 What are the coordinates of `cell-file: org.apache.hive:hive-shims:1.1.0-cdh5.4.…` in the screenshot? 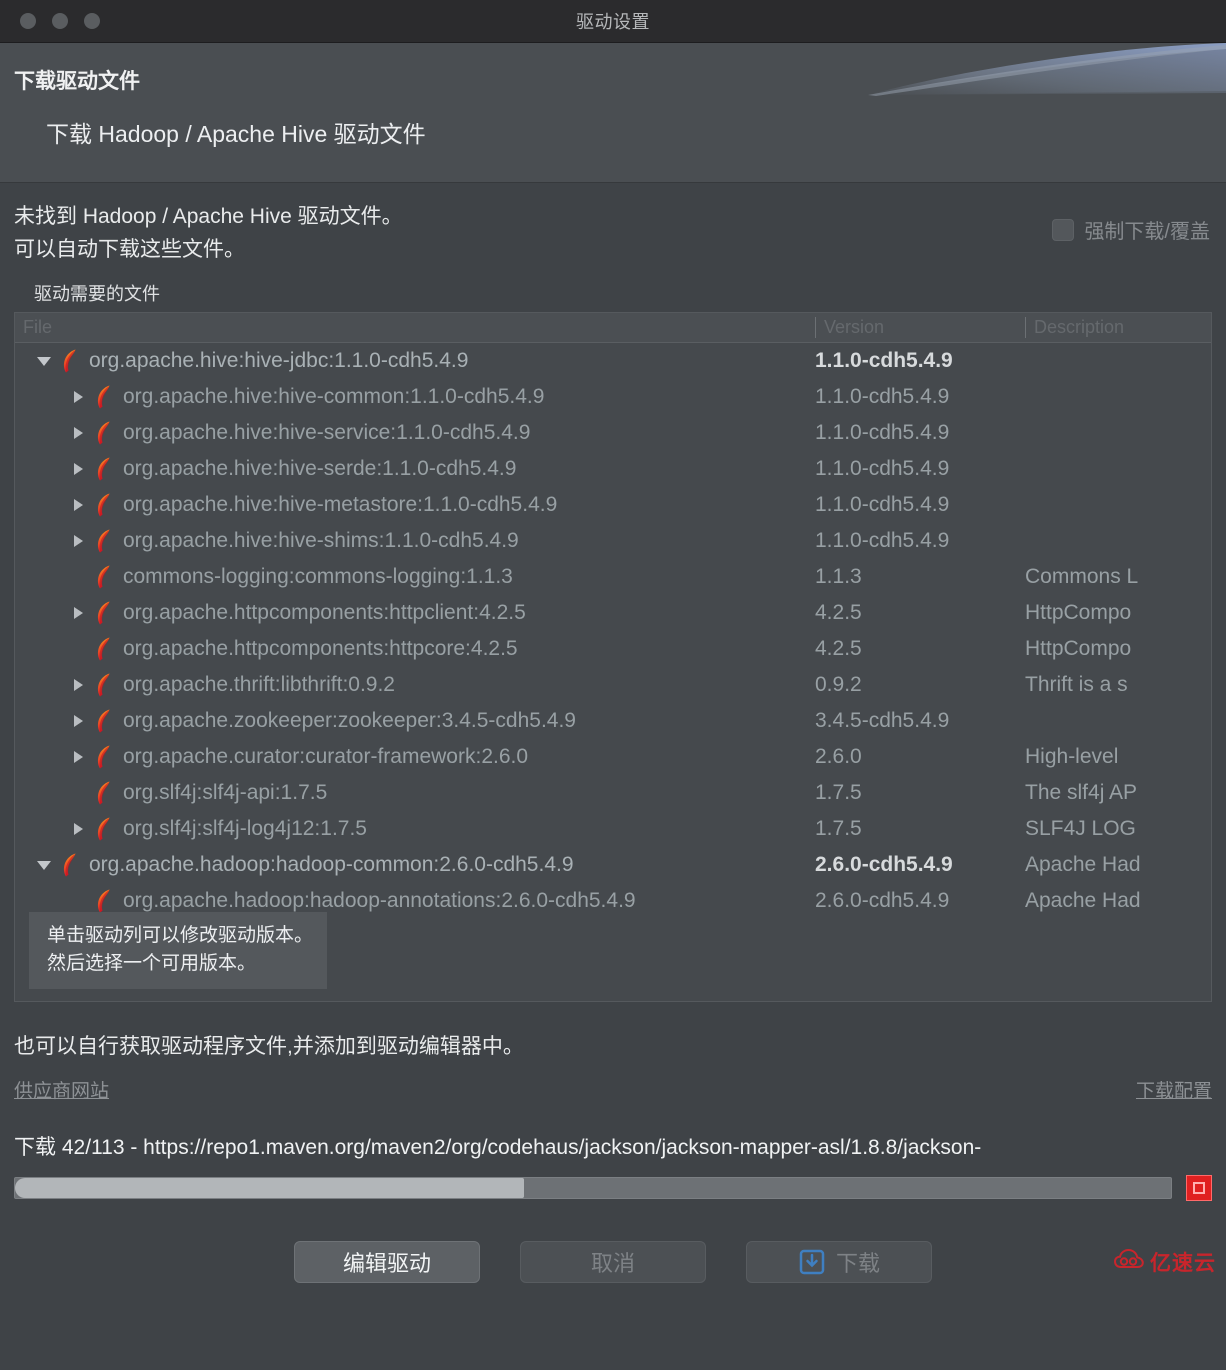 It's located at (415, 541).